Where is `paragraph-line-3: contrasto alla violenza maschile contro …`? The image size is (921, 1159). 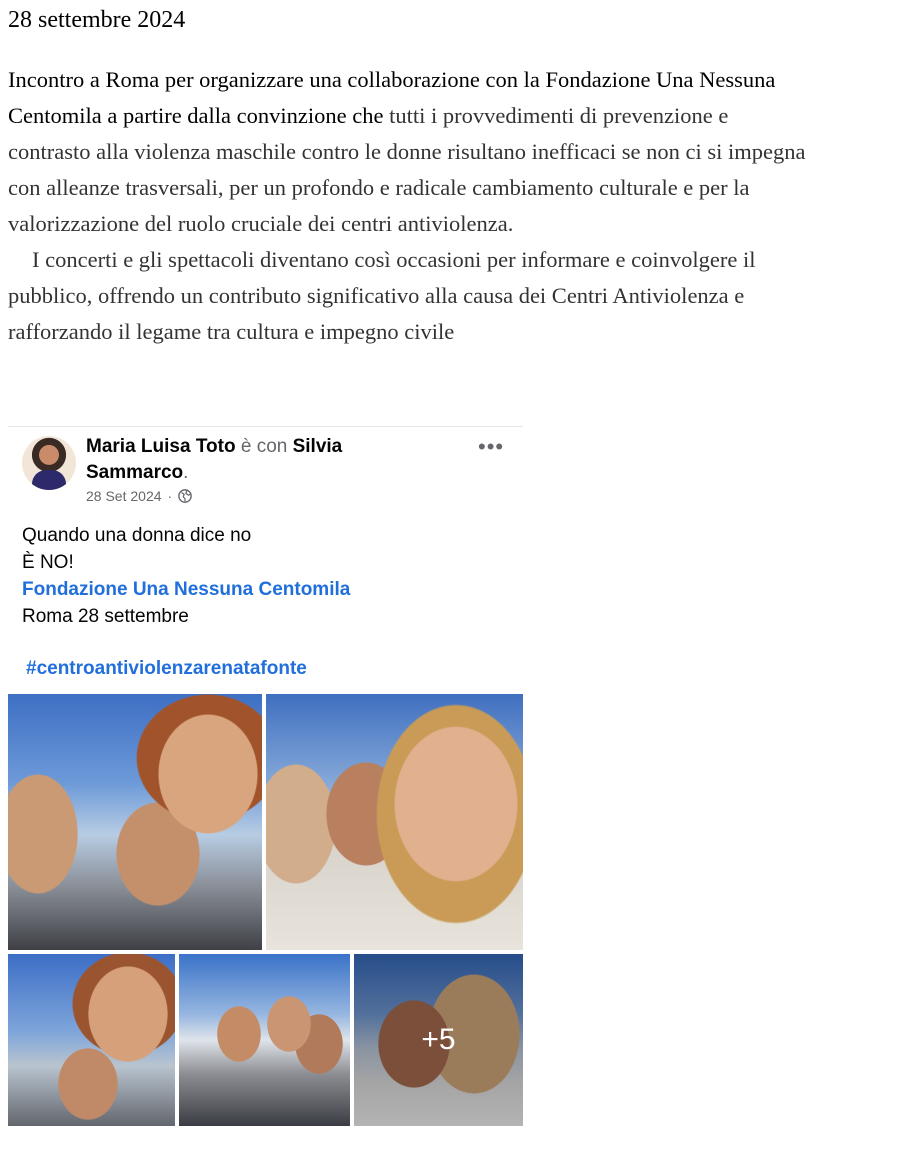 paragraph-line-3: contrasto alla violenza maschile contro … is located at coordinates (407, 151).